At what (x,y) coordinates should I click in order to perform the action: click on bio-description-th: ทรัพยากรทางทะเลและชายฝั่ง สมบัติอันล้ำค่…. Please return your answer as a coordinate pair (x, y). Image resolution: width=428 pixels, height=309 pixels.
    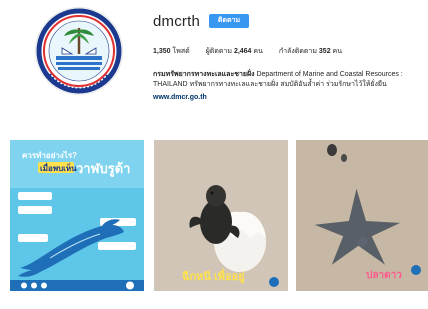
    Looking at the image, I should click on (287, 84).